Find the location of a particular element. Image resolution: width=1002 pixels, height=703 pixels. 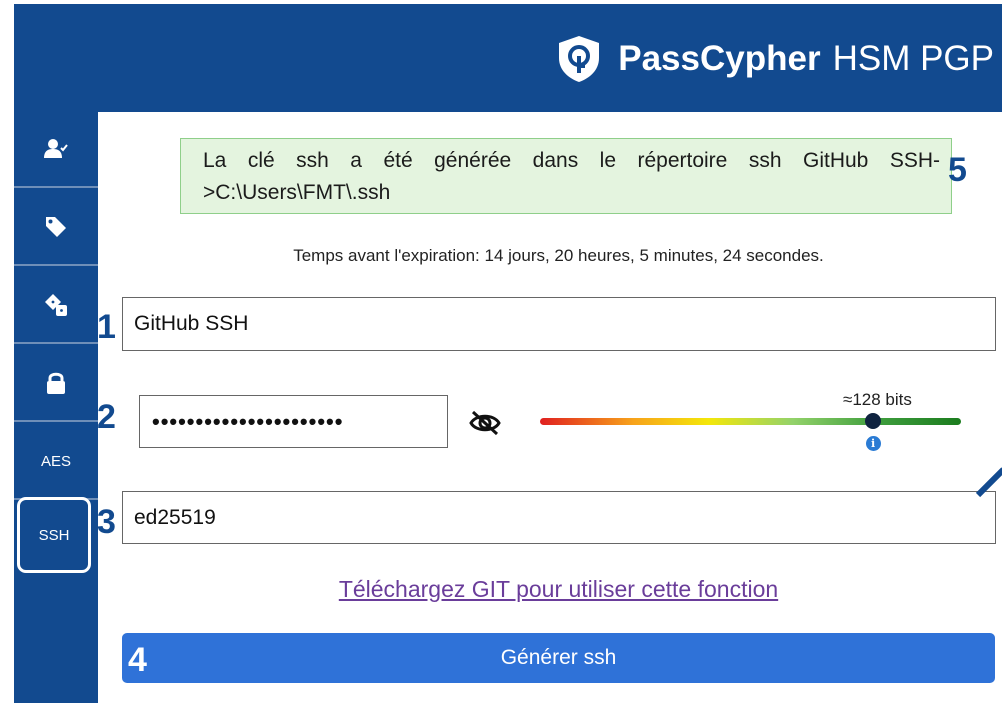

tag-icon is located at coordinates (56, 227).